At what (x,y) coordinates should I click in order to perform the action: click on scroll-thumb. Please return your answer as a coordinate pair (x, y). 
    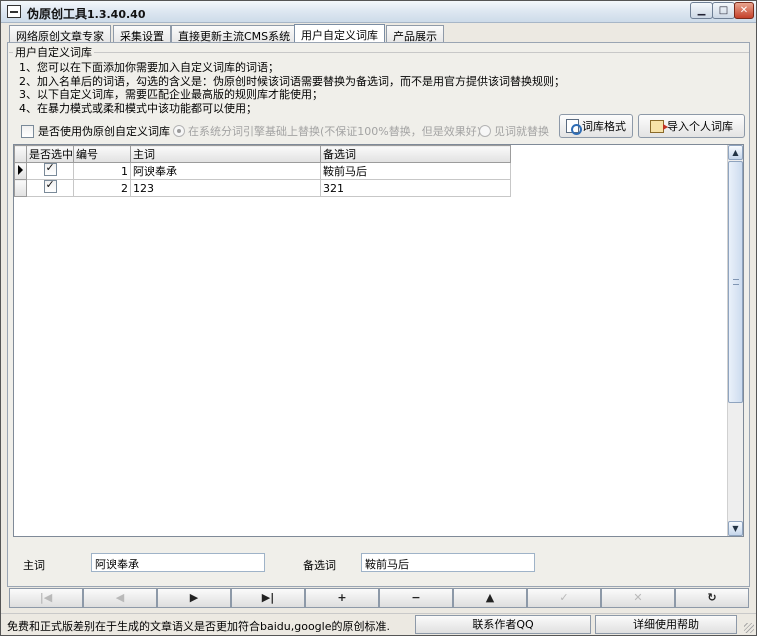
    Looking at the image, I should click on (735, 282).